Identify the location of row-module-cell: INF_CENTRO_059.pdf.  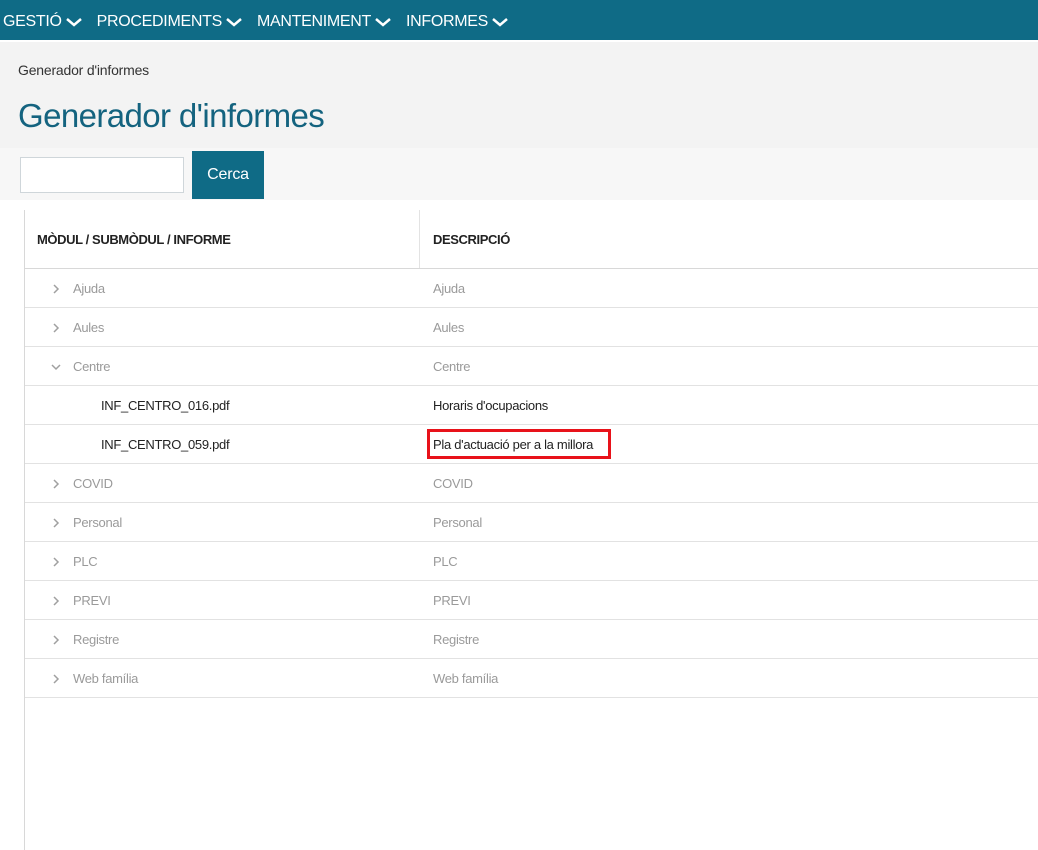
(165, 444).